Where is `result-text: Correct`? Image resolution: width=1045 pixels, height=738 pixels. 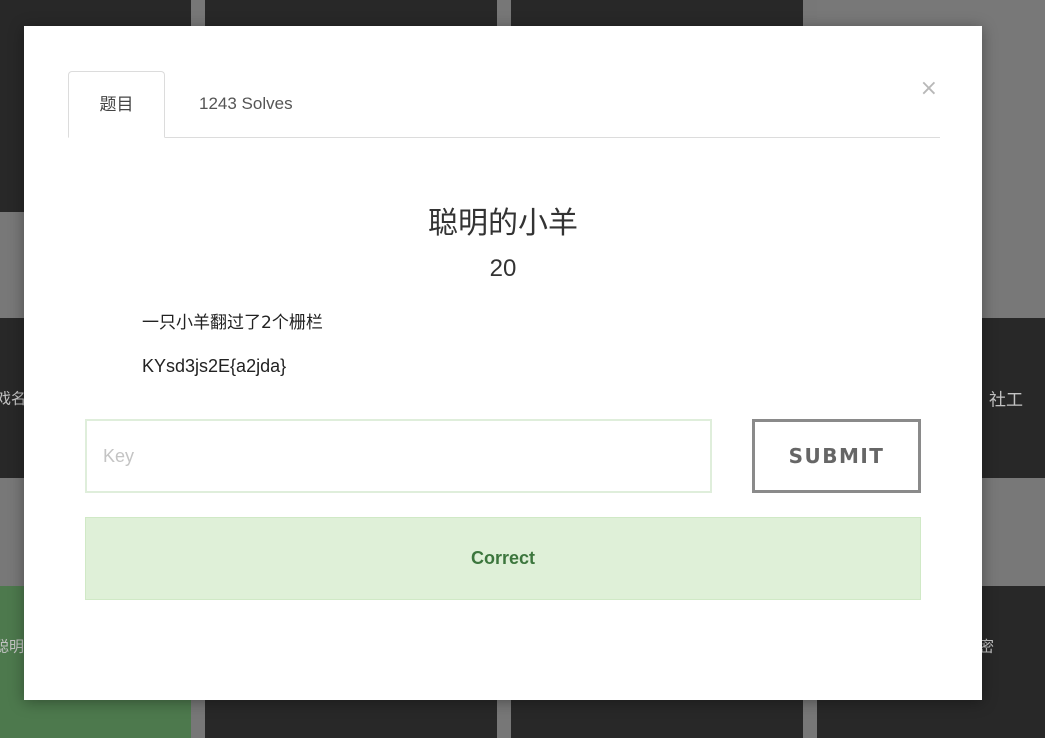 result-text: Correct is located at coordinates (503, 558).